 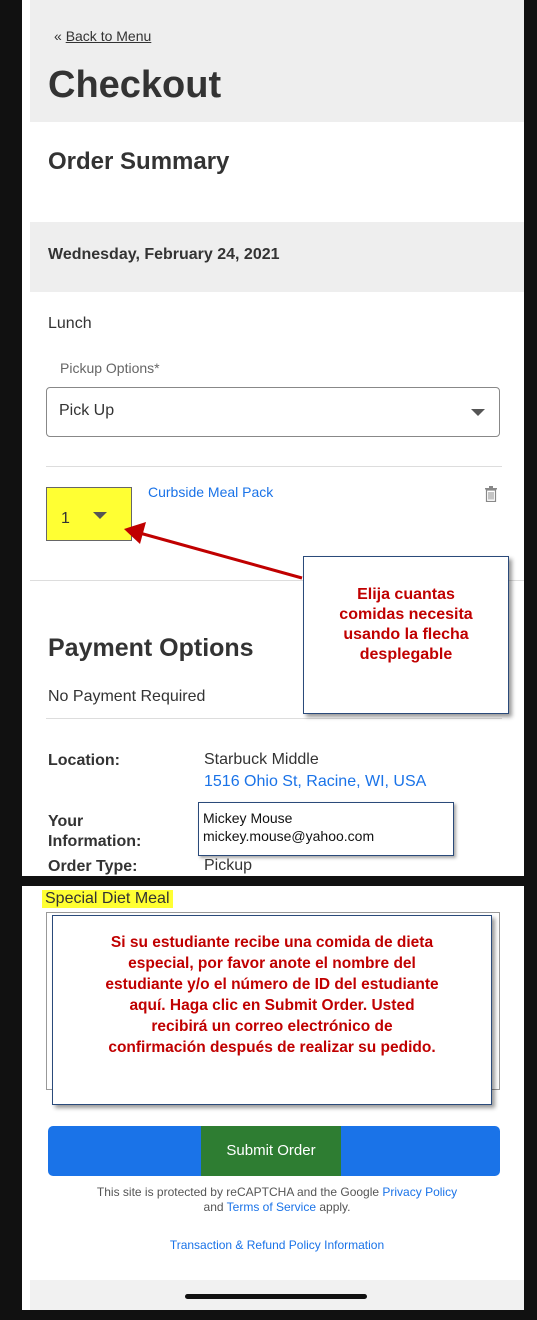 I want to click on qty-callout-line: Elija cuantas, so click(x=406, y=594).